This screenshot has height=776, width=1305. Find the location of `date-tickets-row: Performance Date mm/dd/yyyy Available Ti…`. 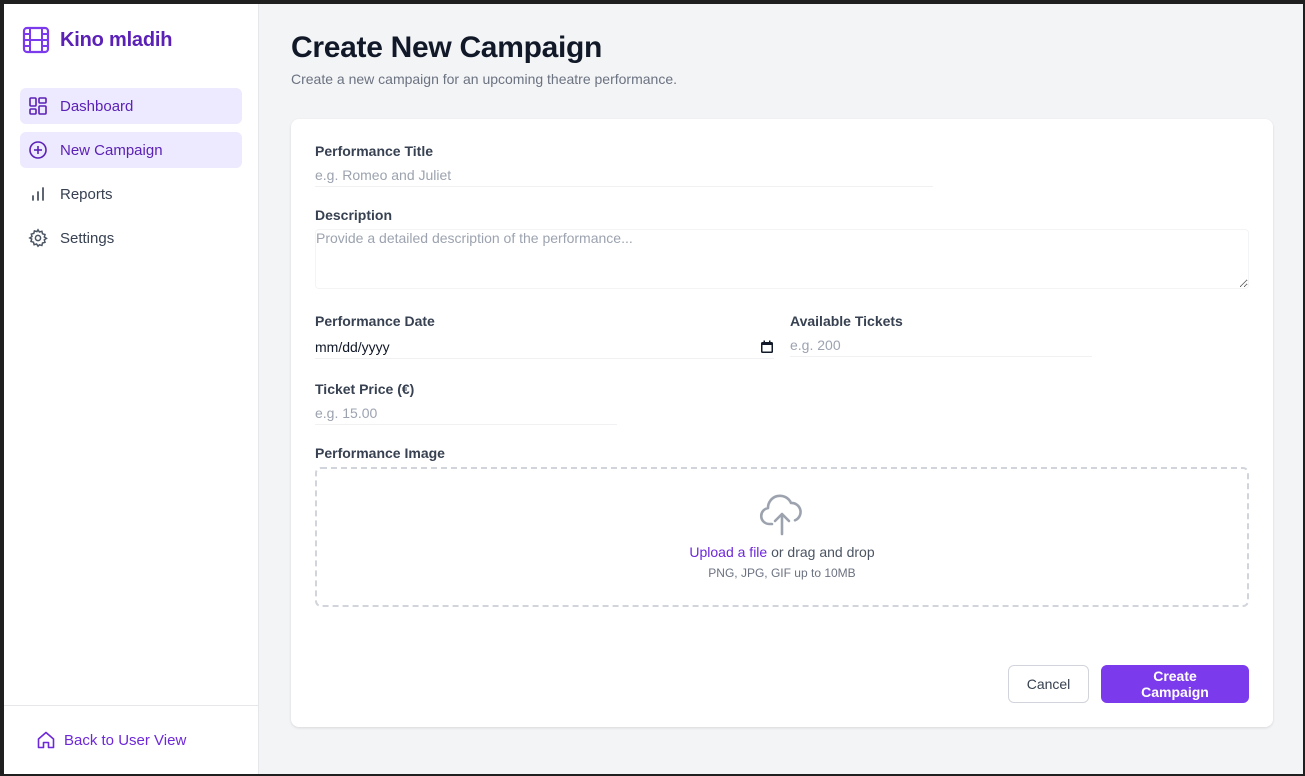

date-tickets-row: Performance Date mm/dd/yyyy Available Ti… is located at coordinates (782, 336).